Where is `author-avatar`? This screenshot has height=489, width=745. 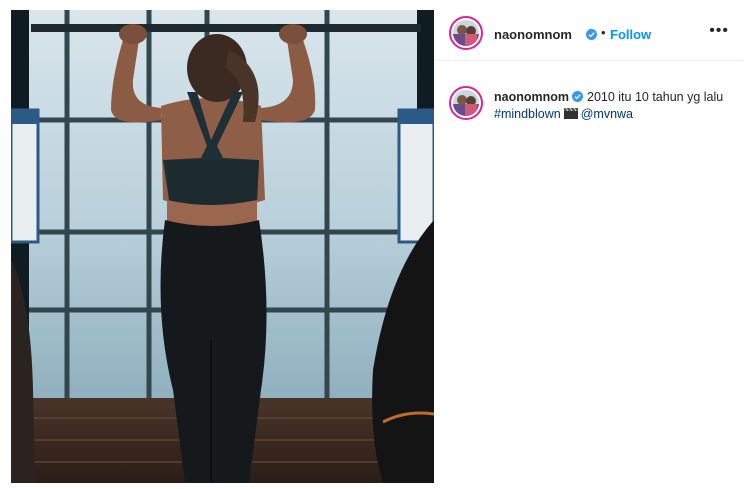
author-avatar is located at coordinates (466, 33).